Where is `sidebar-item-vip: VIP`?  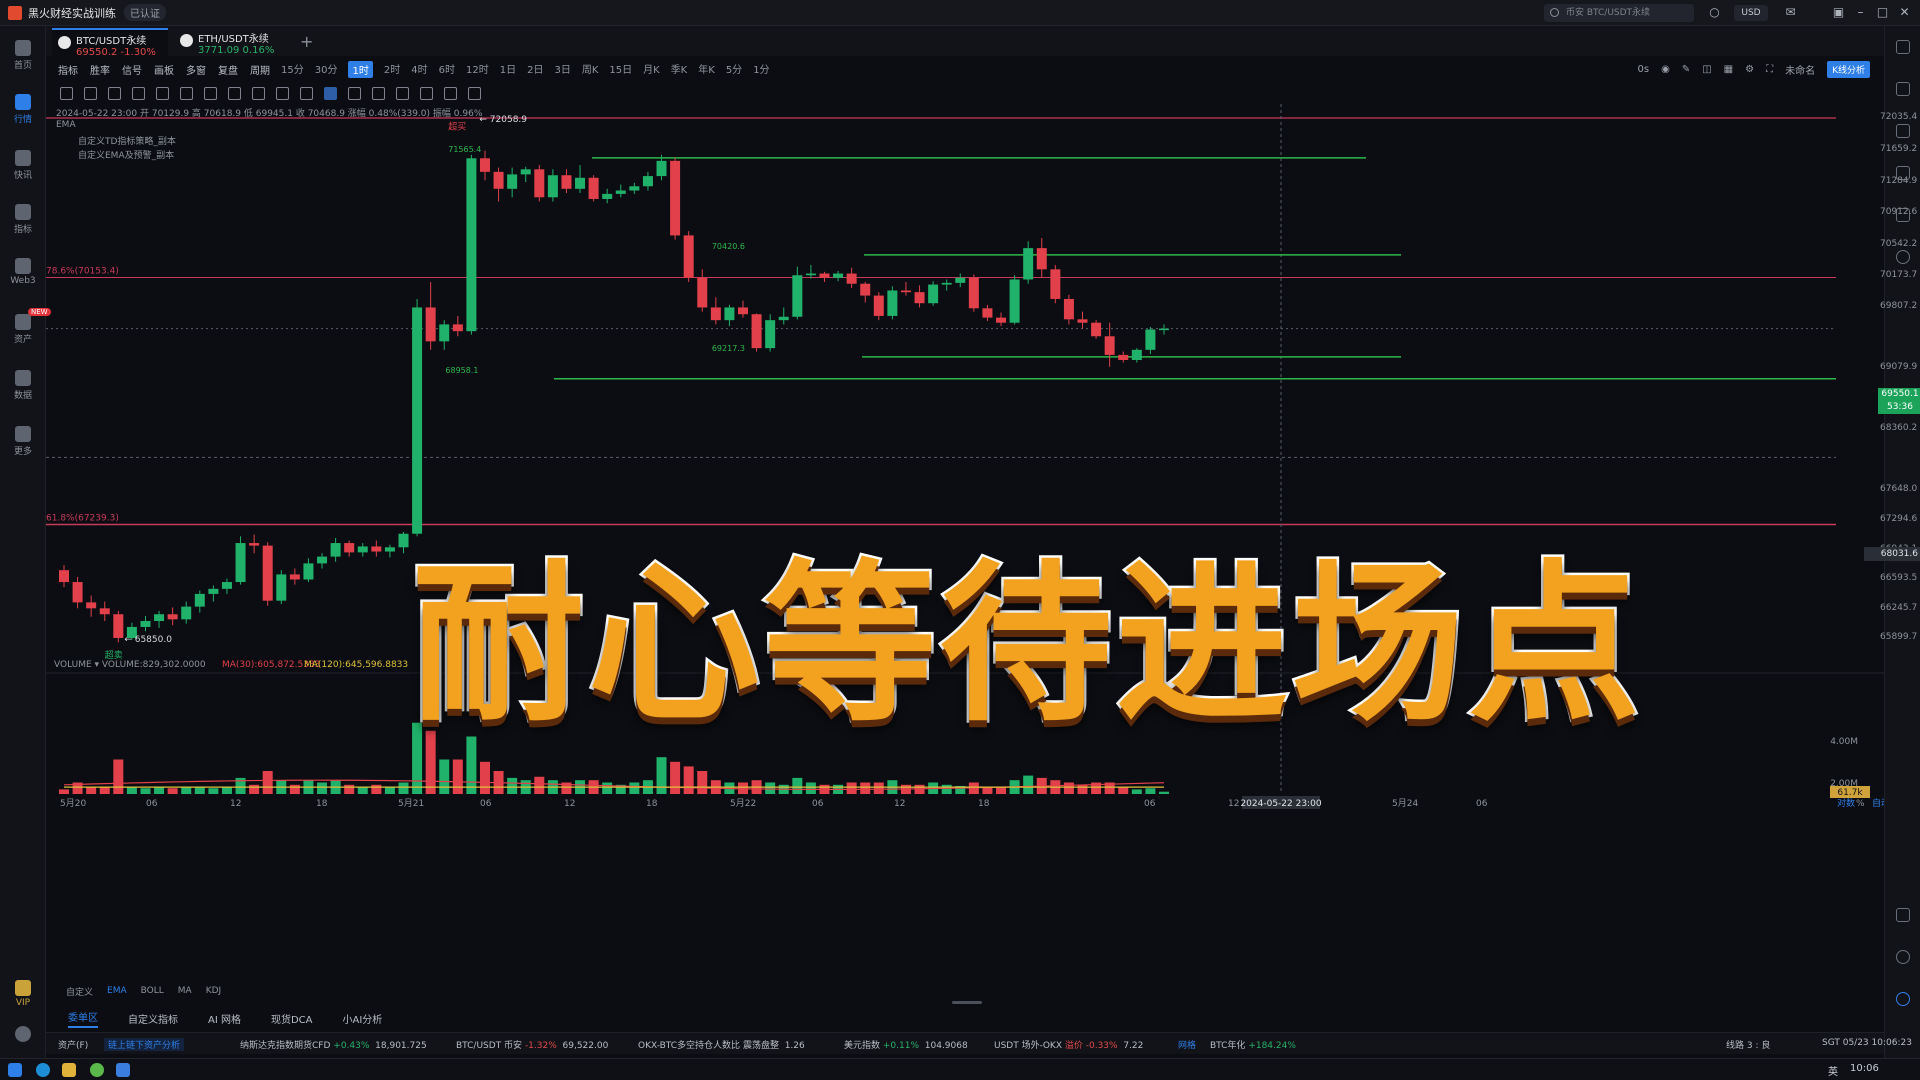 sidebar-item-vip: VIP is located at coordinates (23, 997).